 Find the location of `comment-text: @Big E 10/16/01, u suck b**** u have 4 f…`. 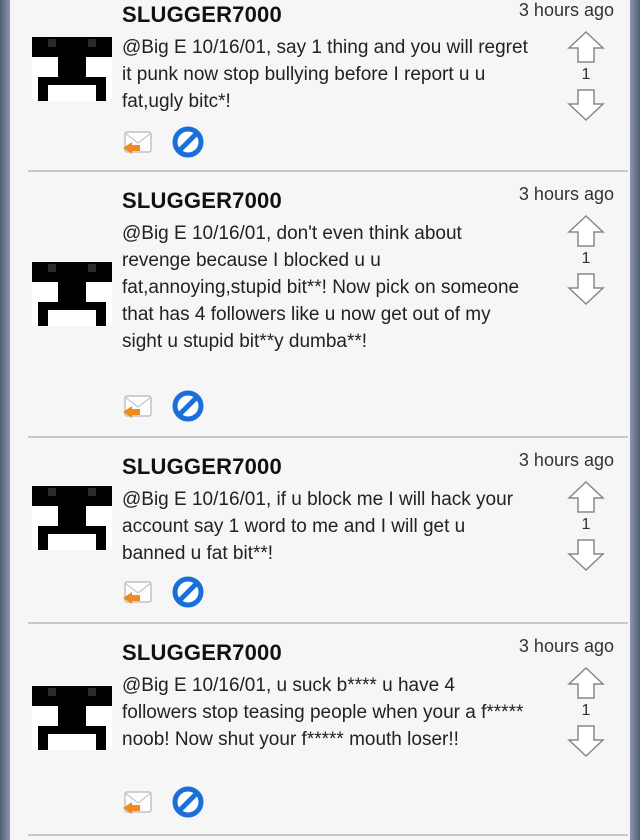

comment-text: @Big E 10/16/01, u suck b**** u have 4 f… is located at coordinates (323, 712).